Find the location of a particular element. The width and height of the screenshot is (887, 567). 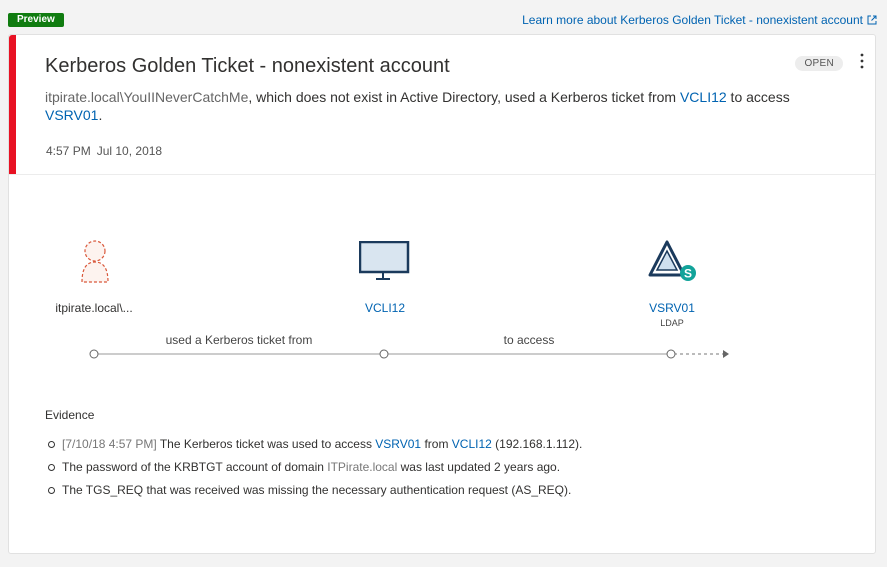

evidence-link-target: VSRV01 is located at coordinates (398, 444).